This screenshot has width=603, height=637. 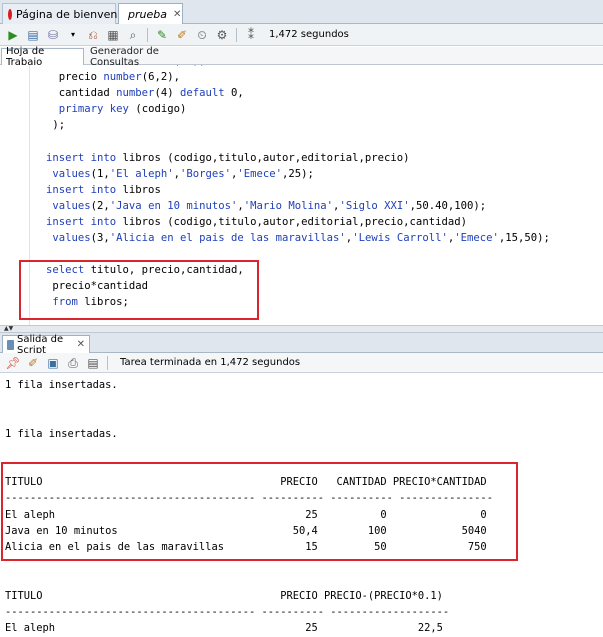 What do you see at coordinates (56, 125) in the screenshot?
I see `sql-text: );` at bounding box center [56, 125].